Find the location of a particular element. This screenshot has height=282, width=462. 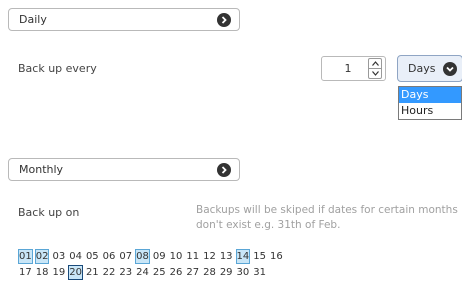

day-row: 01 02 03 04 05 06 07 08 09 10 11 12 13 14 15 16 is located at coordinates (178, 257).